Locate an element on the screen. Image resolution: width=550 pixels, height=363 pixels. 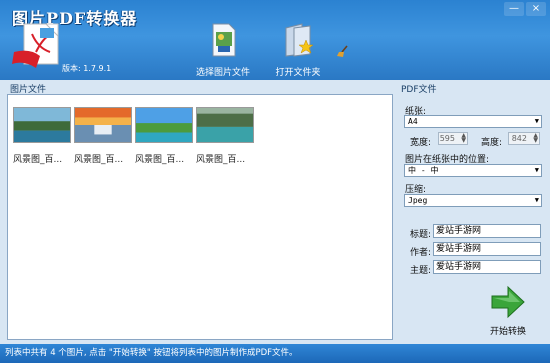
position-select: 中 - 中 ▼ is located at coordinates (473, 170).